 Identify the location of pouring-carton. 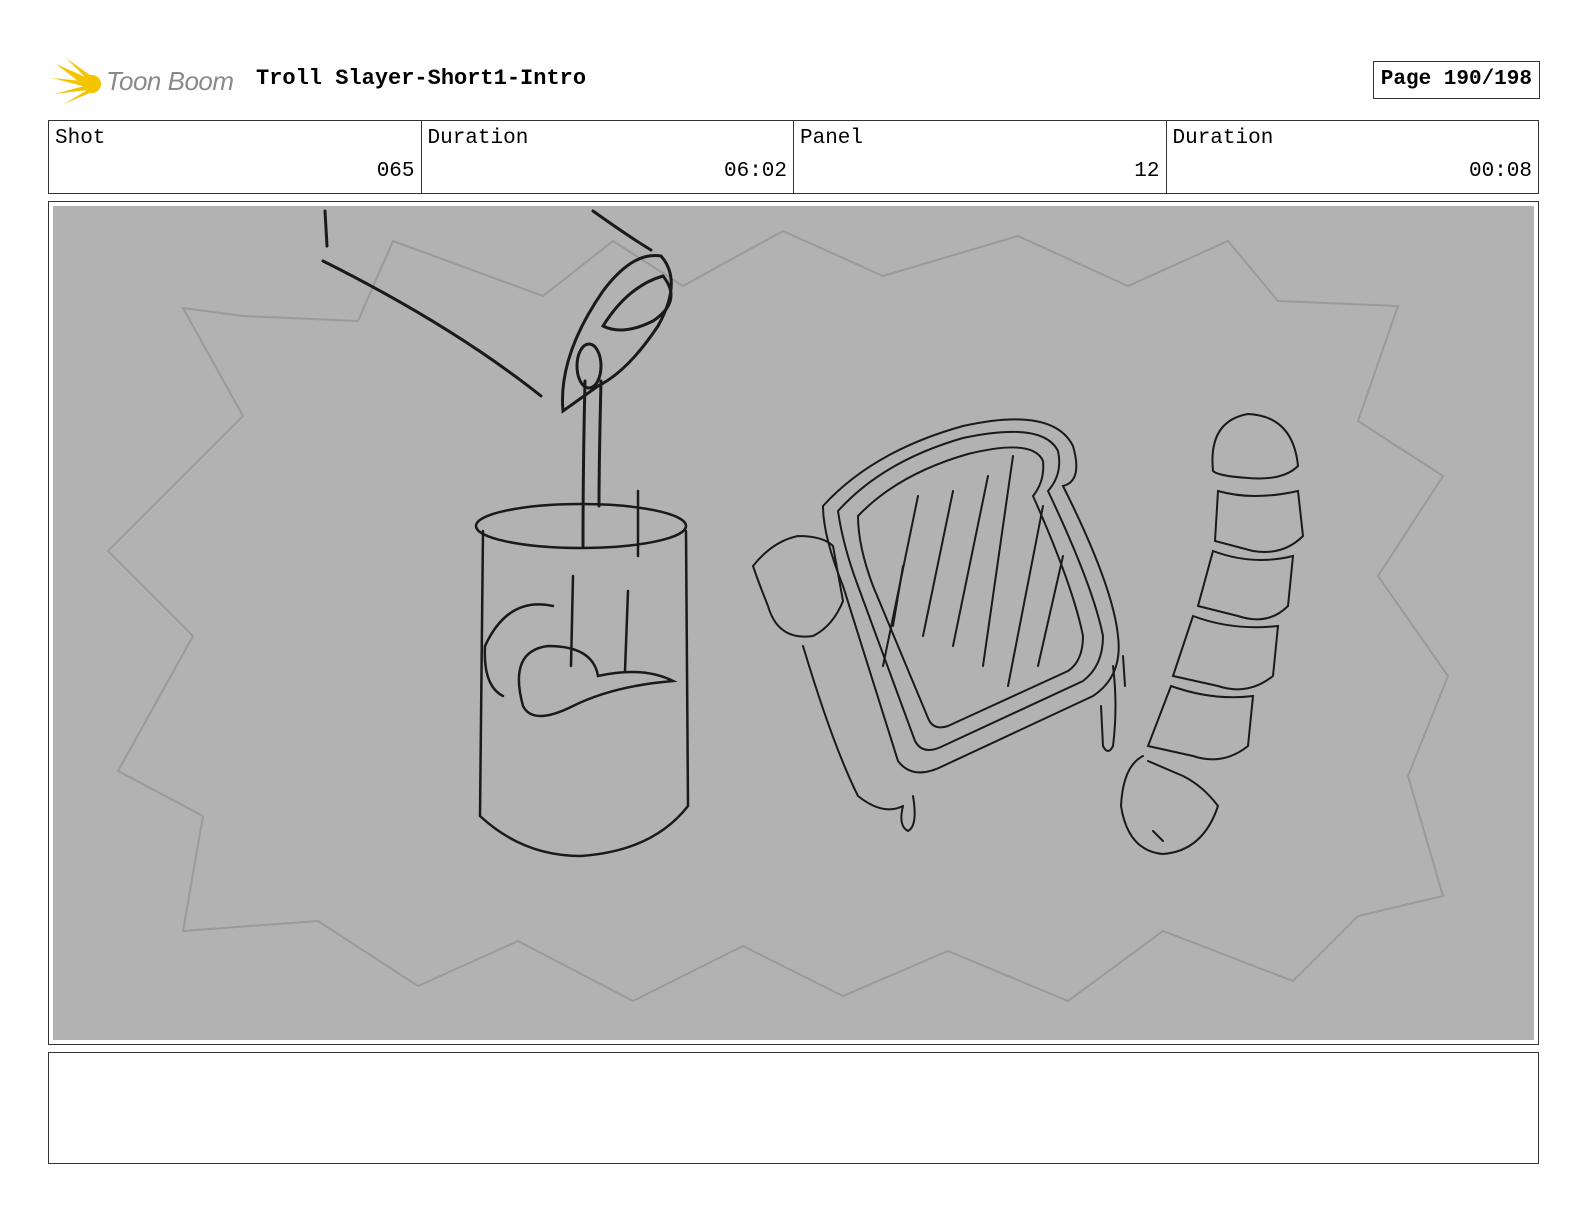
(497, 311).